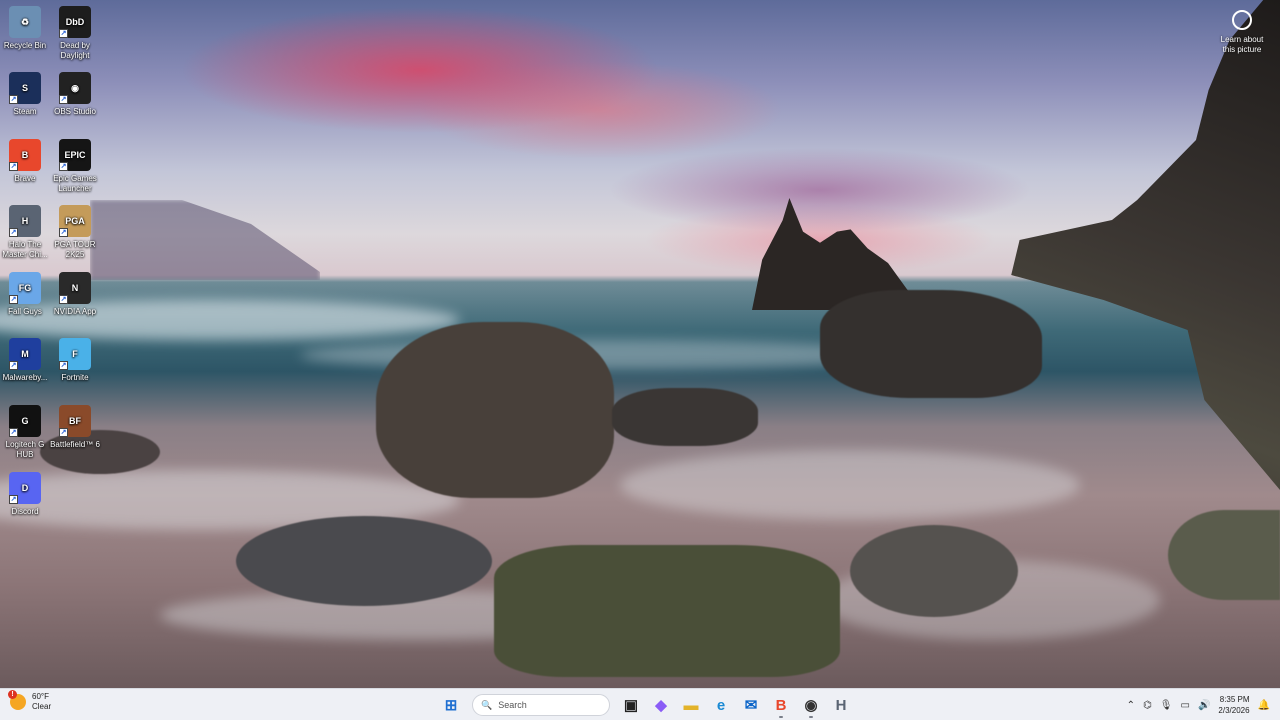 This screenshot has width=1280, height=721. Describe the element at coordinates (541, 705) in the screenshot. I see `taskbar-search-box: 🔍 Search` at that location.